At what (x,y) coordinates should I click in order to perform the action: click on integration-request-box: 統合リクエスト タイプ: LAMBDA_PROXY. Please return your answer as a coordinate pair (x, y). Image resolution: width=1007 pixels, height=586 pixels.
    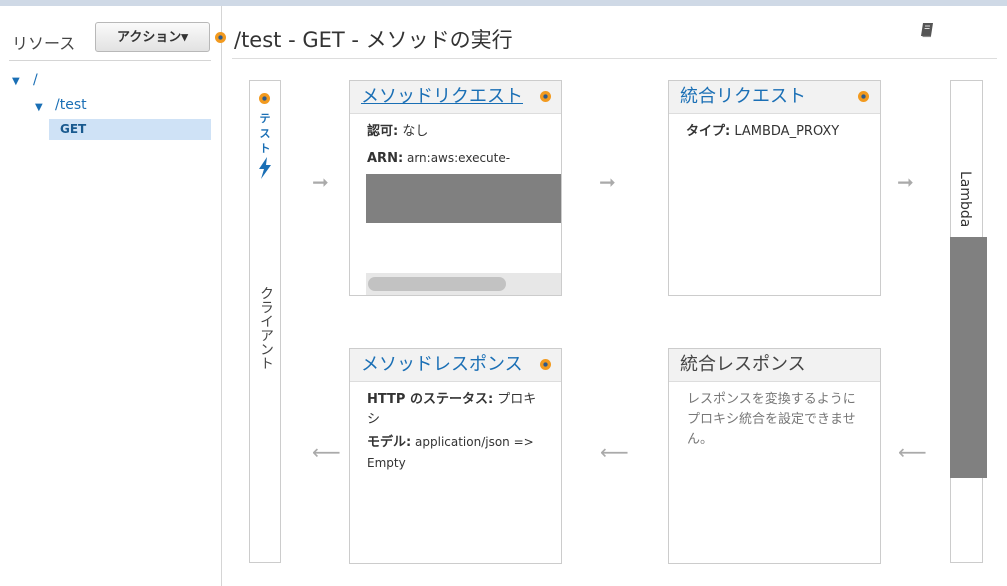
    Looking at the image, I should click on (774, 188).